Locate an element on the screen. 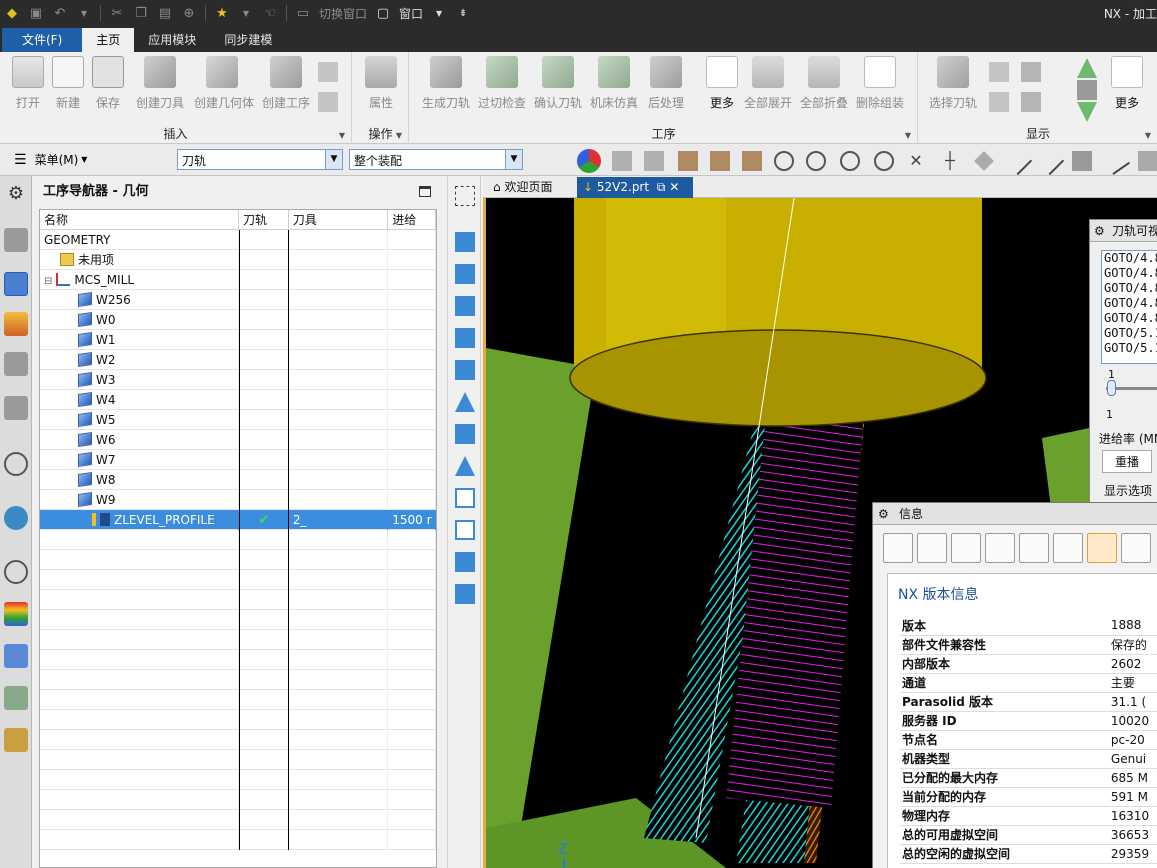  machine-tool-navigator-icon is located at coordinates (16, 324).